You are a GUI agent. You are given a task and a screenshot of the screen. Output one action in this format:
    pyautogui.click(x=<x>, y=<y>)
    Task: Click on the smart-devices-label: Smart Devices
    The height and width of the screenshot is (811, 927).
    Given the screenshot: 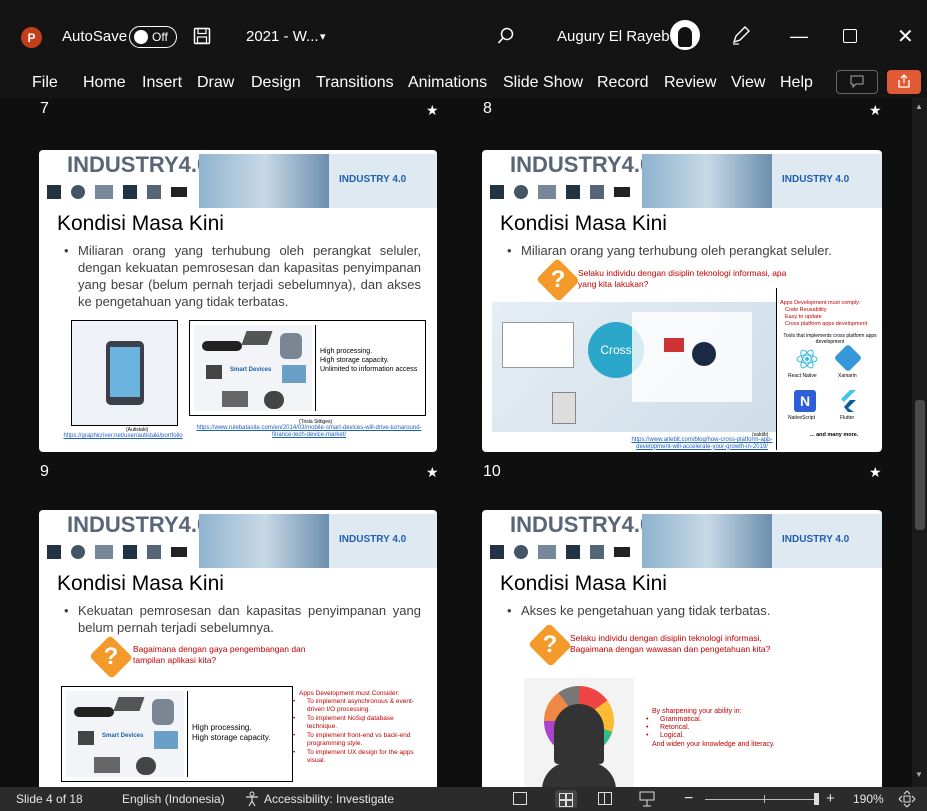 What is the action you would take?
    pyautogui.click(x=251, y=370)
    